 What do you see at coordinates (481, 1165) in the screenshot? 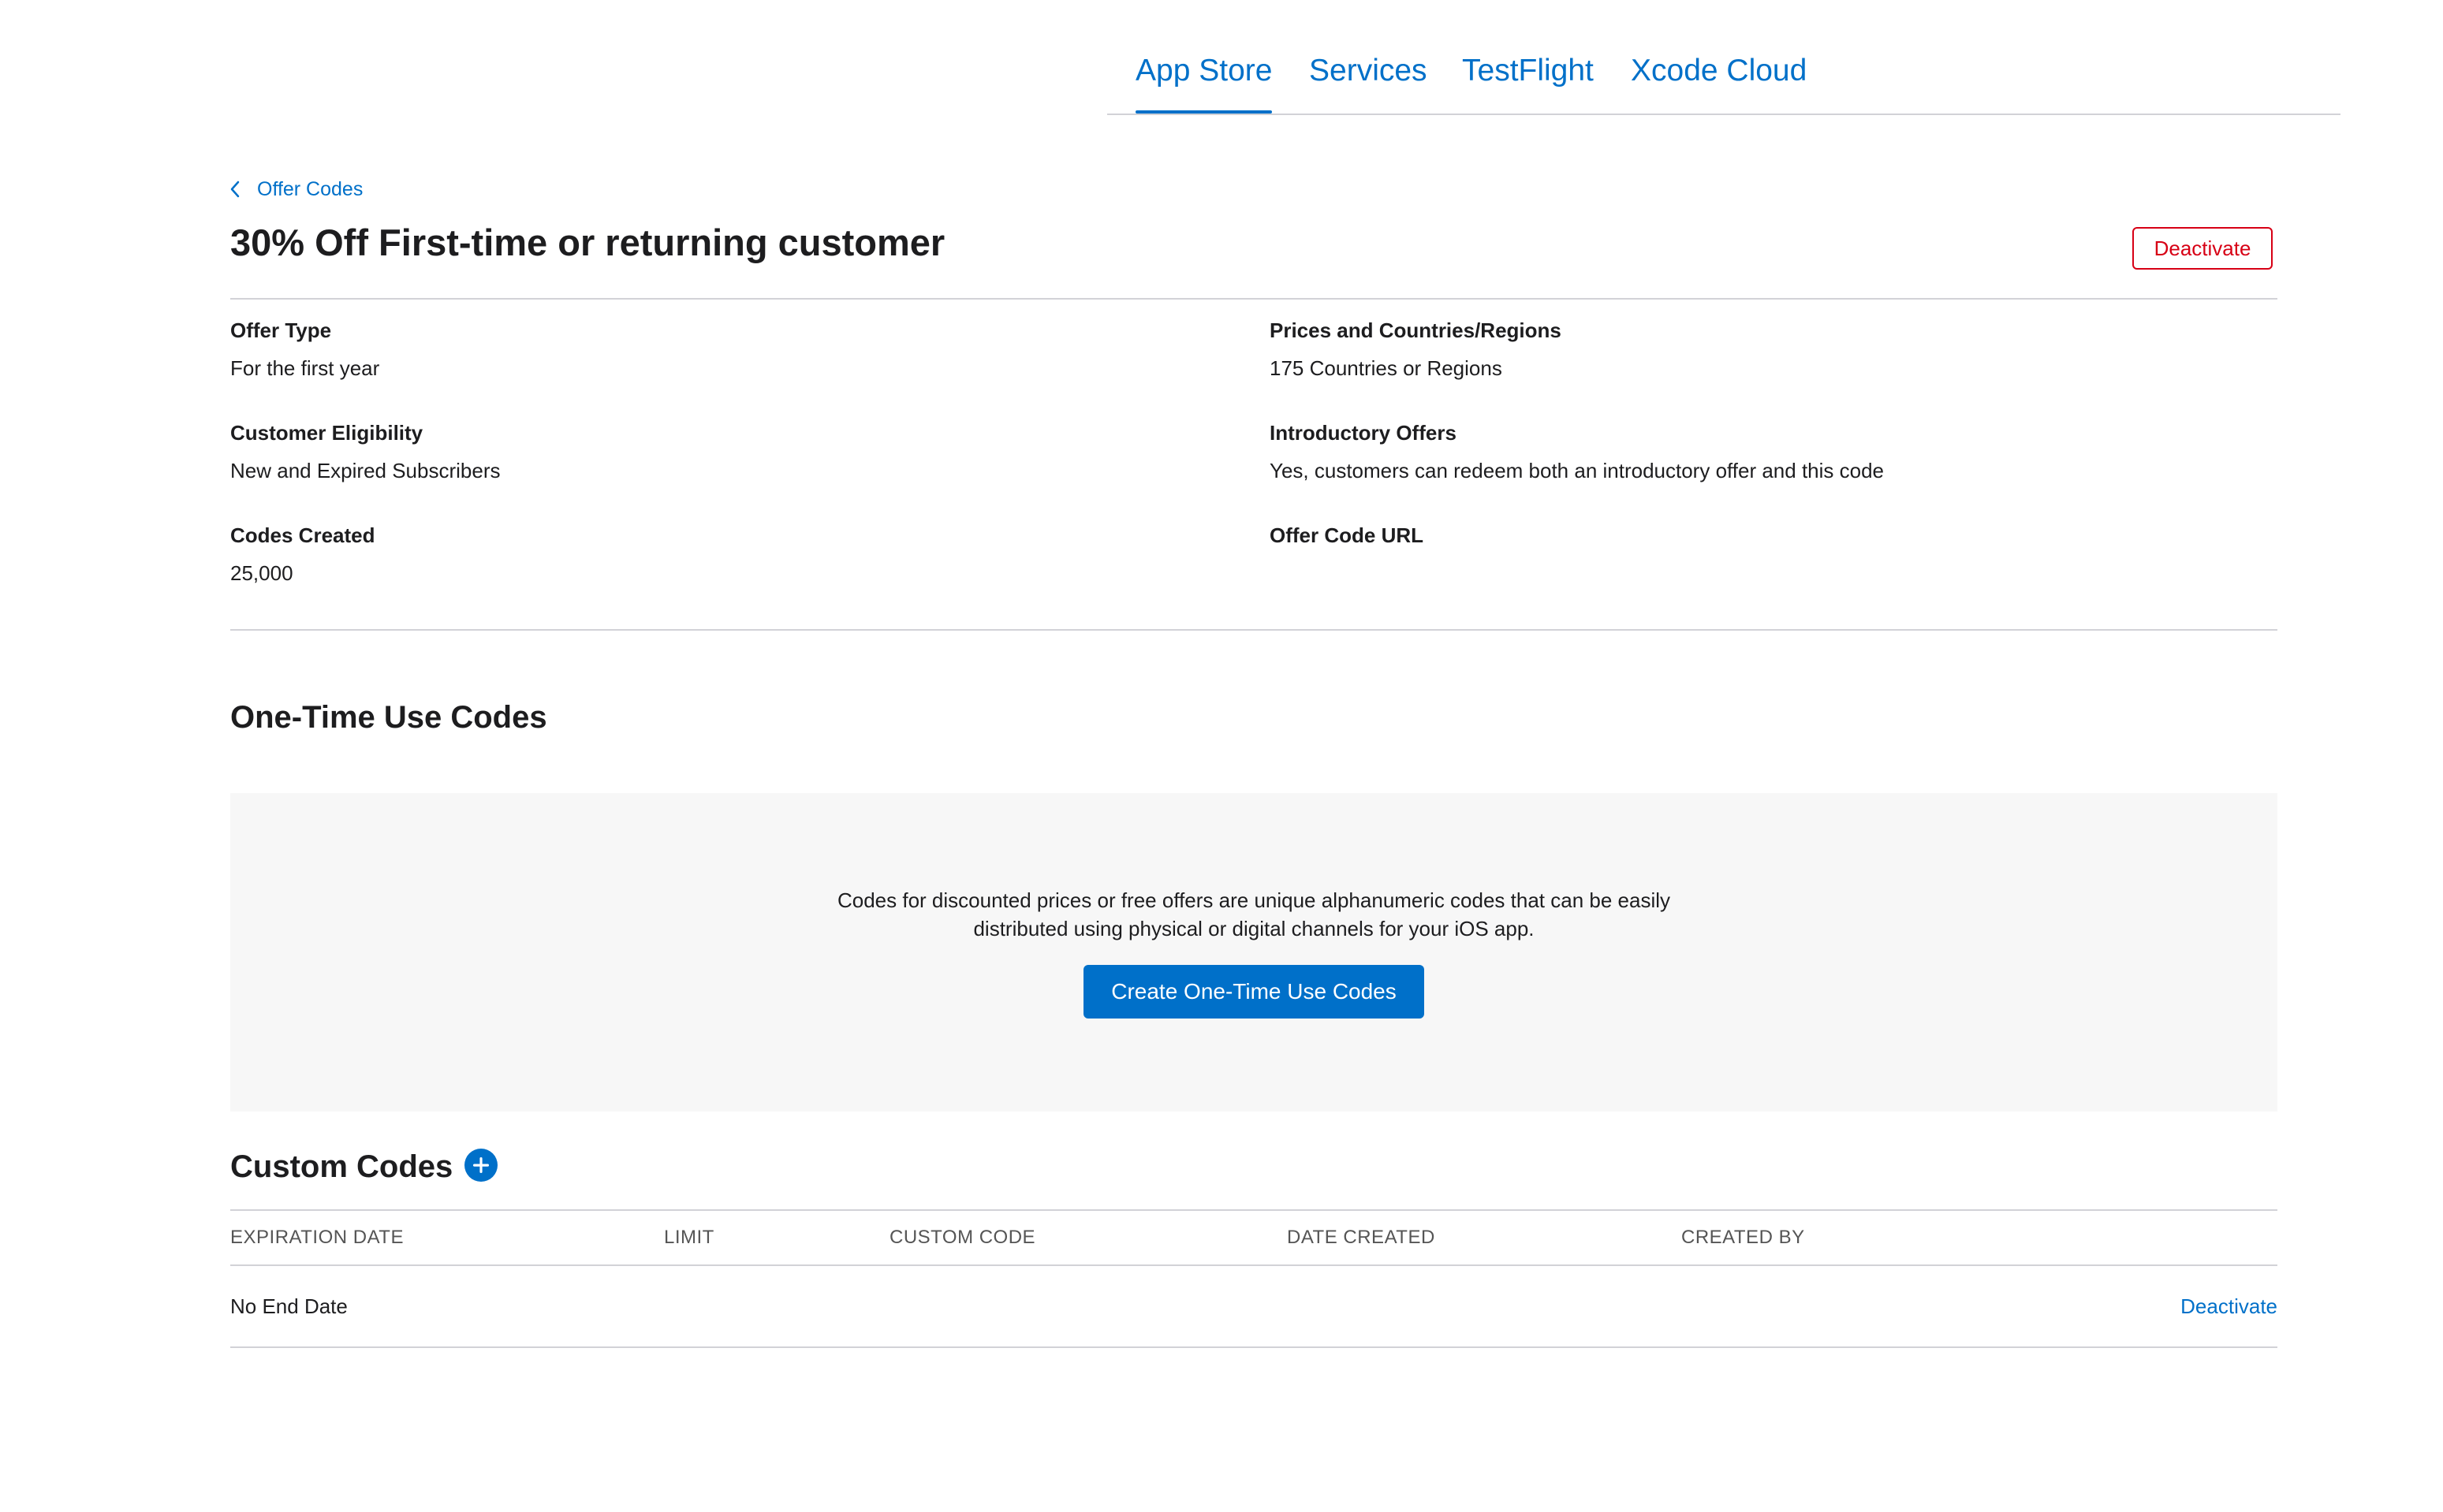
I see `plus-circle-icon` at bounding box center [481, 1165].